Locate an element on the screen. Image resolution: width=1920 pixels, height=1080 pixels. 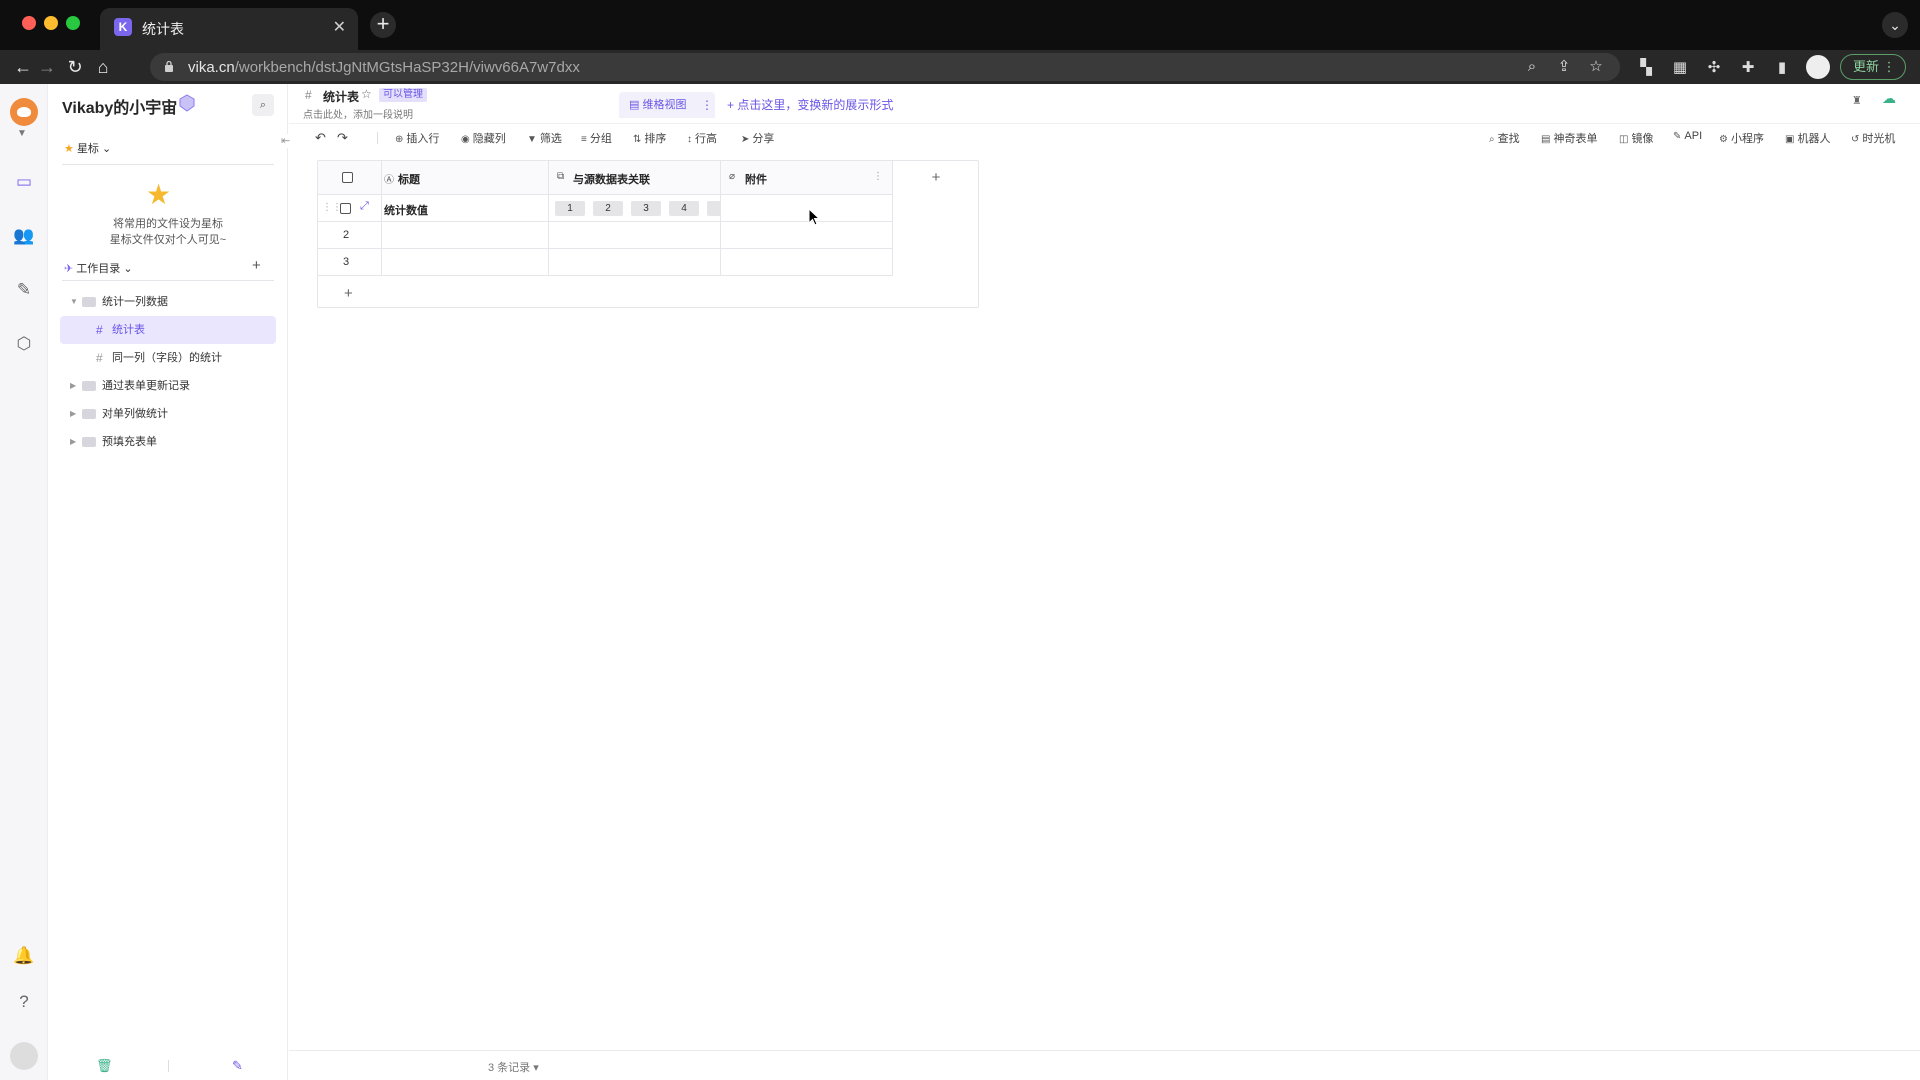
tool-label: 插入行 is located at coordinates (423, 139).